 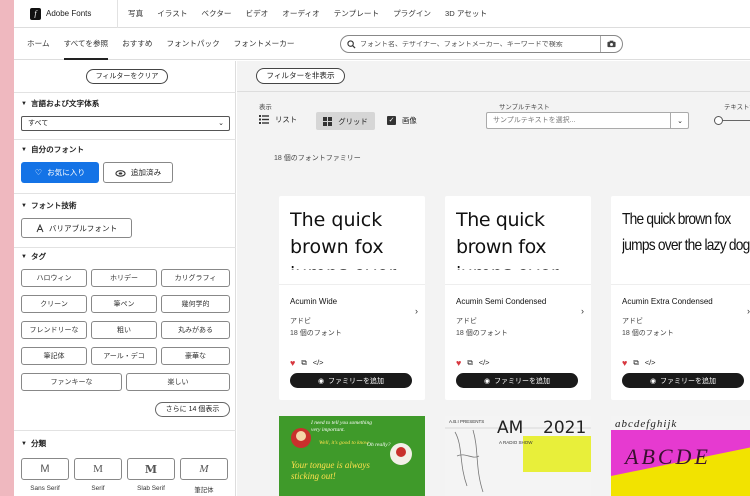 I want to click on topnav-videos: ビデオ, so click(x=257, y=13).